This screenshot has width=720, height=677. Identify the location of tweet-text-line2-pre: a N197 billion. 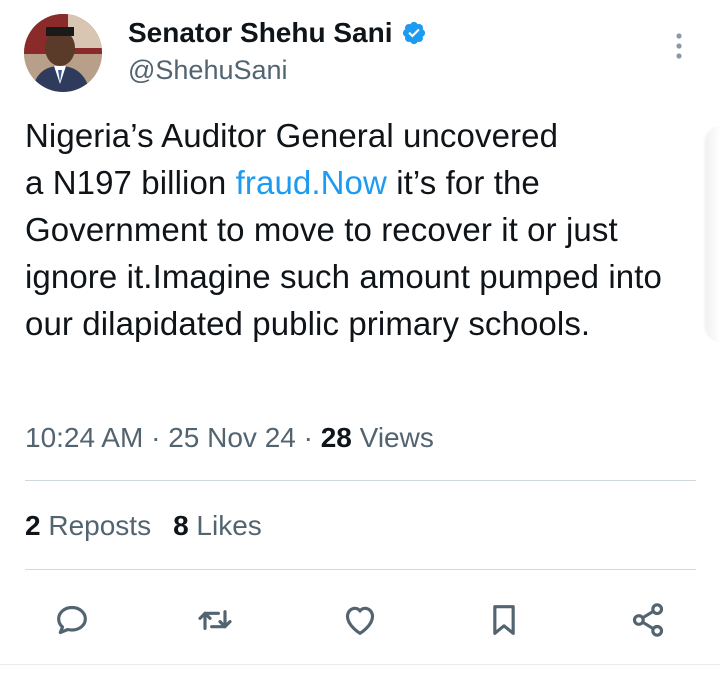
(130, 182).